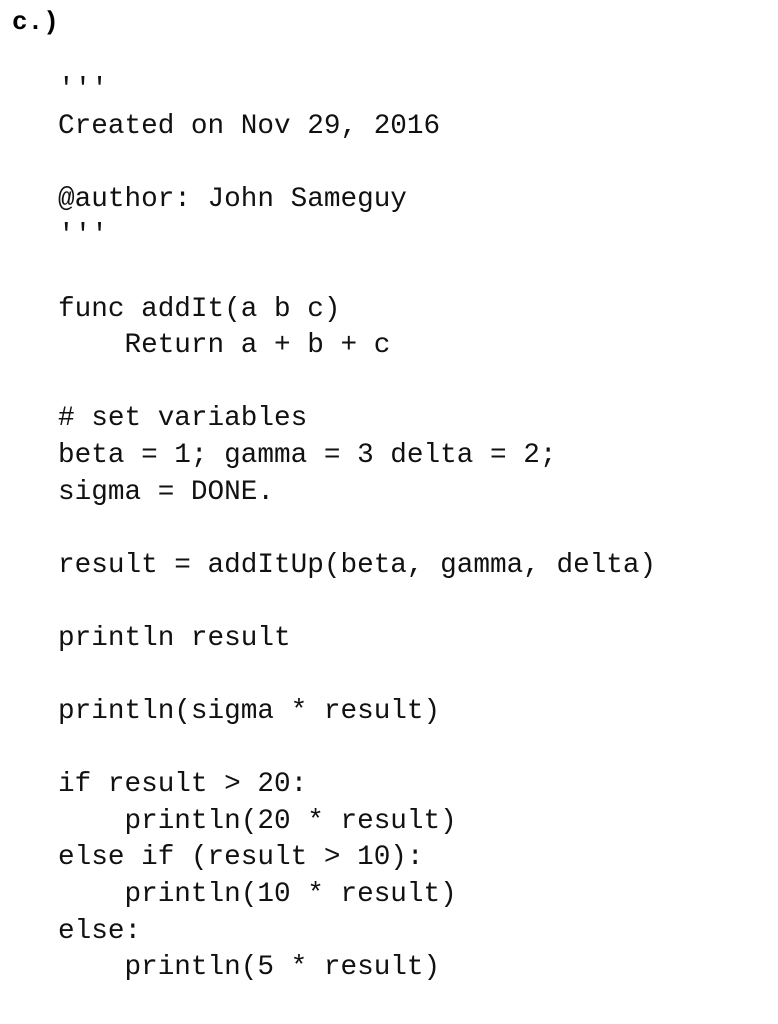  Describe the element at coordinates (83, 236) in the screenshot. I see `code-line-docstring-close: '''` at that location.